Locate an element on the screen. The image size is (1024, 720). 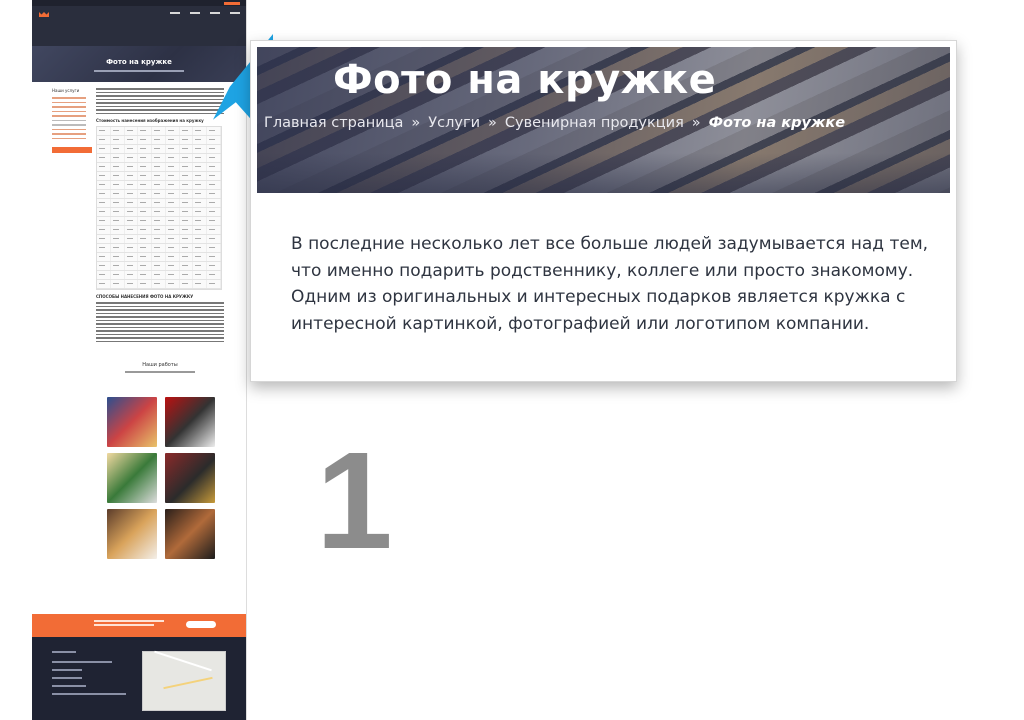
thumb-top-bar is located at coordinates (139, 3).